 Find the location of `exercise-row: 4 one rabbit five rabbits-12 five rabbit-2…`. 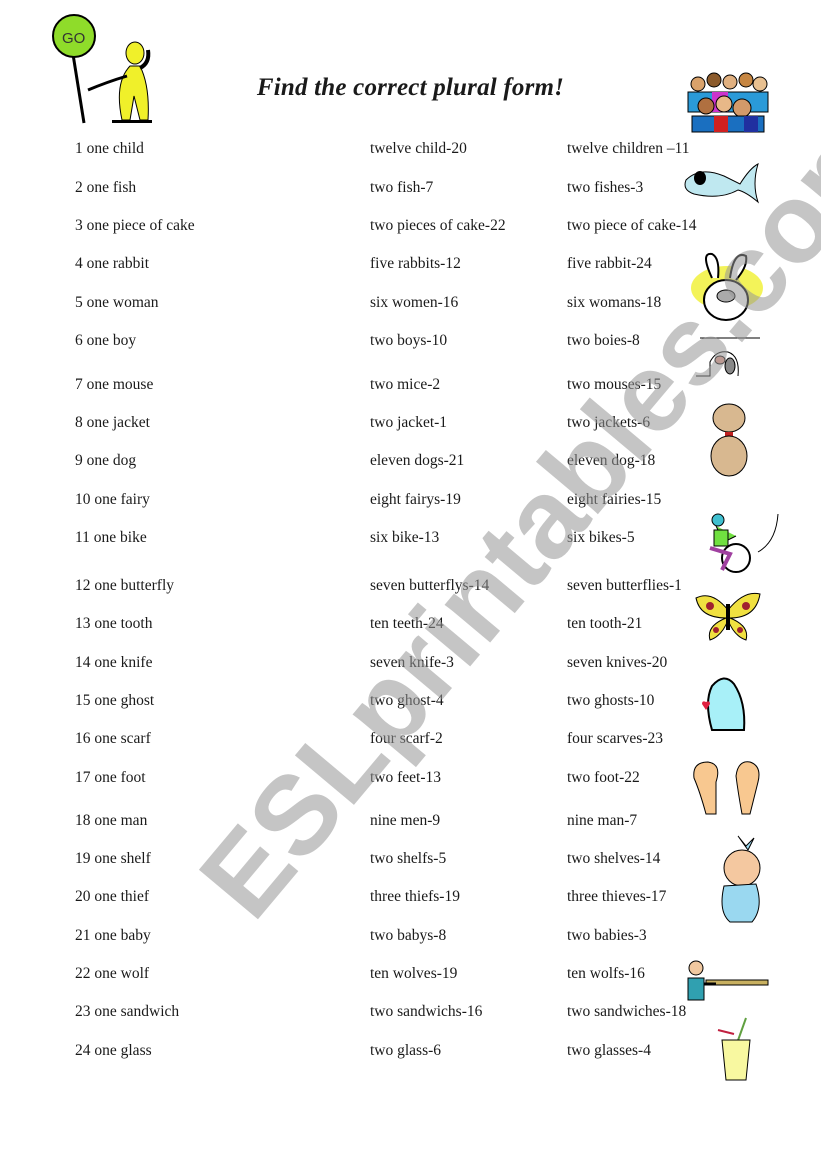

exercise-row: 4 one rabbit five rabbits-12 five rabbit-2… is located at coordinates (410, 267).